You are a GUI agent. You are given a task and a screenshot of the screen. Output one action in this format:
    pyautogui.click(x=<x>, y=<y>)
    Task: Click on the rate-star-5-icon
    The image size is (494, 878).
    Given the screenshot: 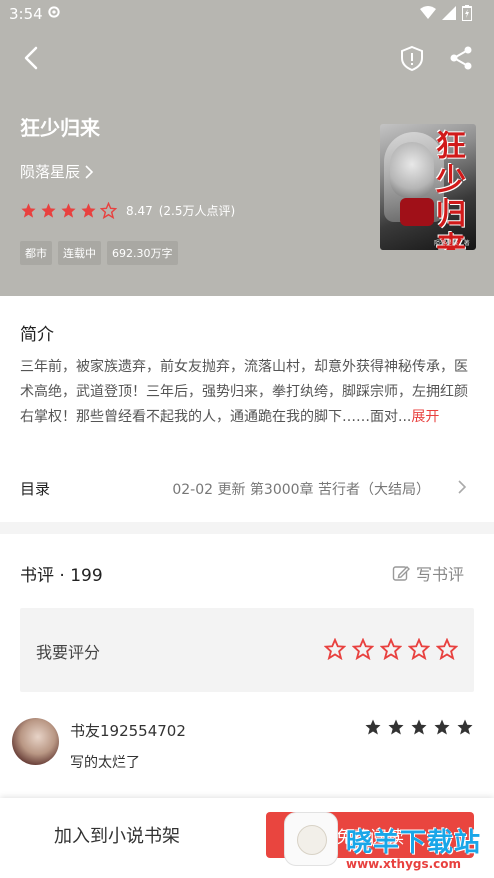 What is the action you would take?
    pyautogui.click(x=447, y=649)
    